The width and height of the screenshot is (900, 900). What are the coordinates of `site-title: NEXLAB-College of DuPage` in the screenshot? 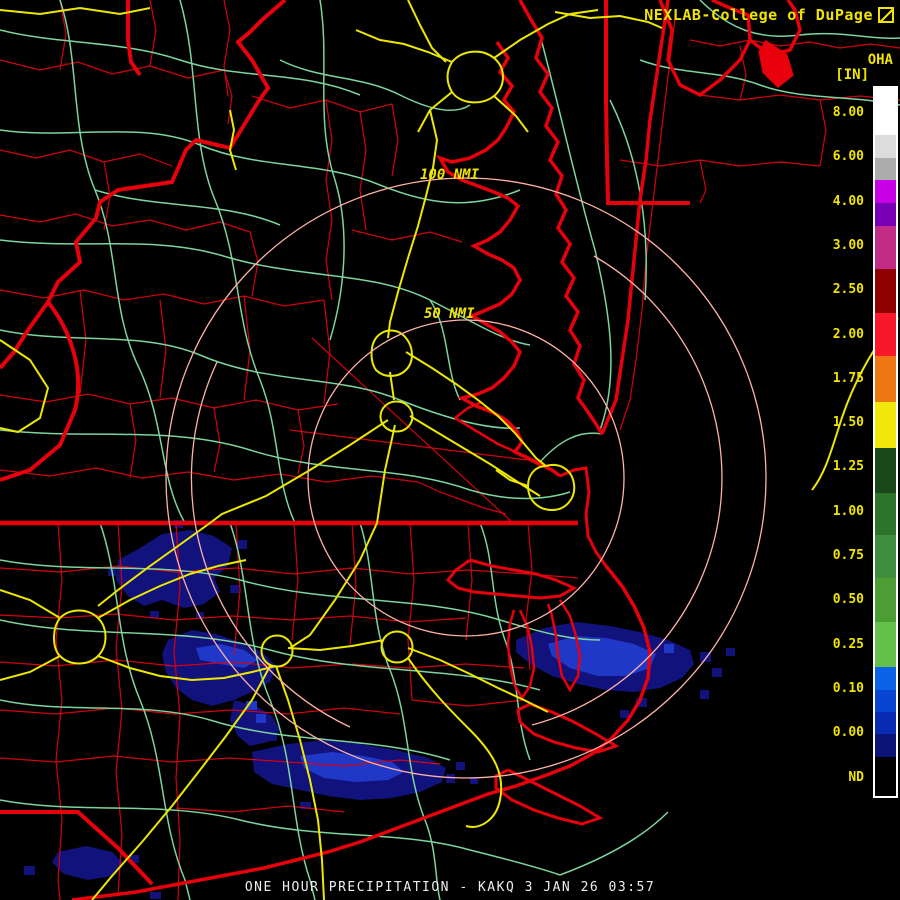 It's located at (758, 15).